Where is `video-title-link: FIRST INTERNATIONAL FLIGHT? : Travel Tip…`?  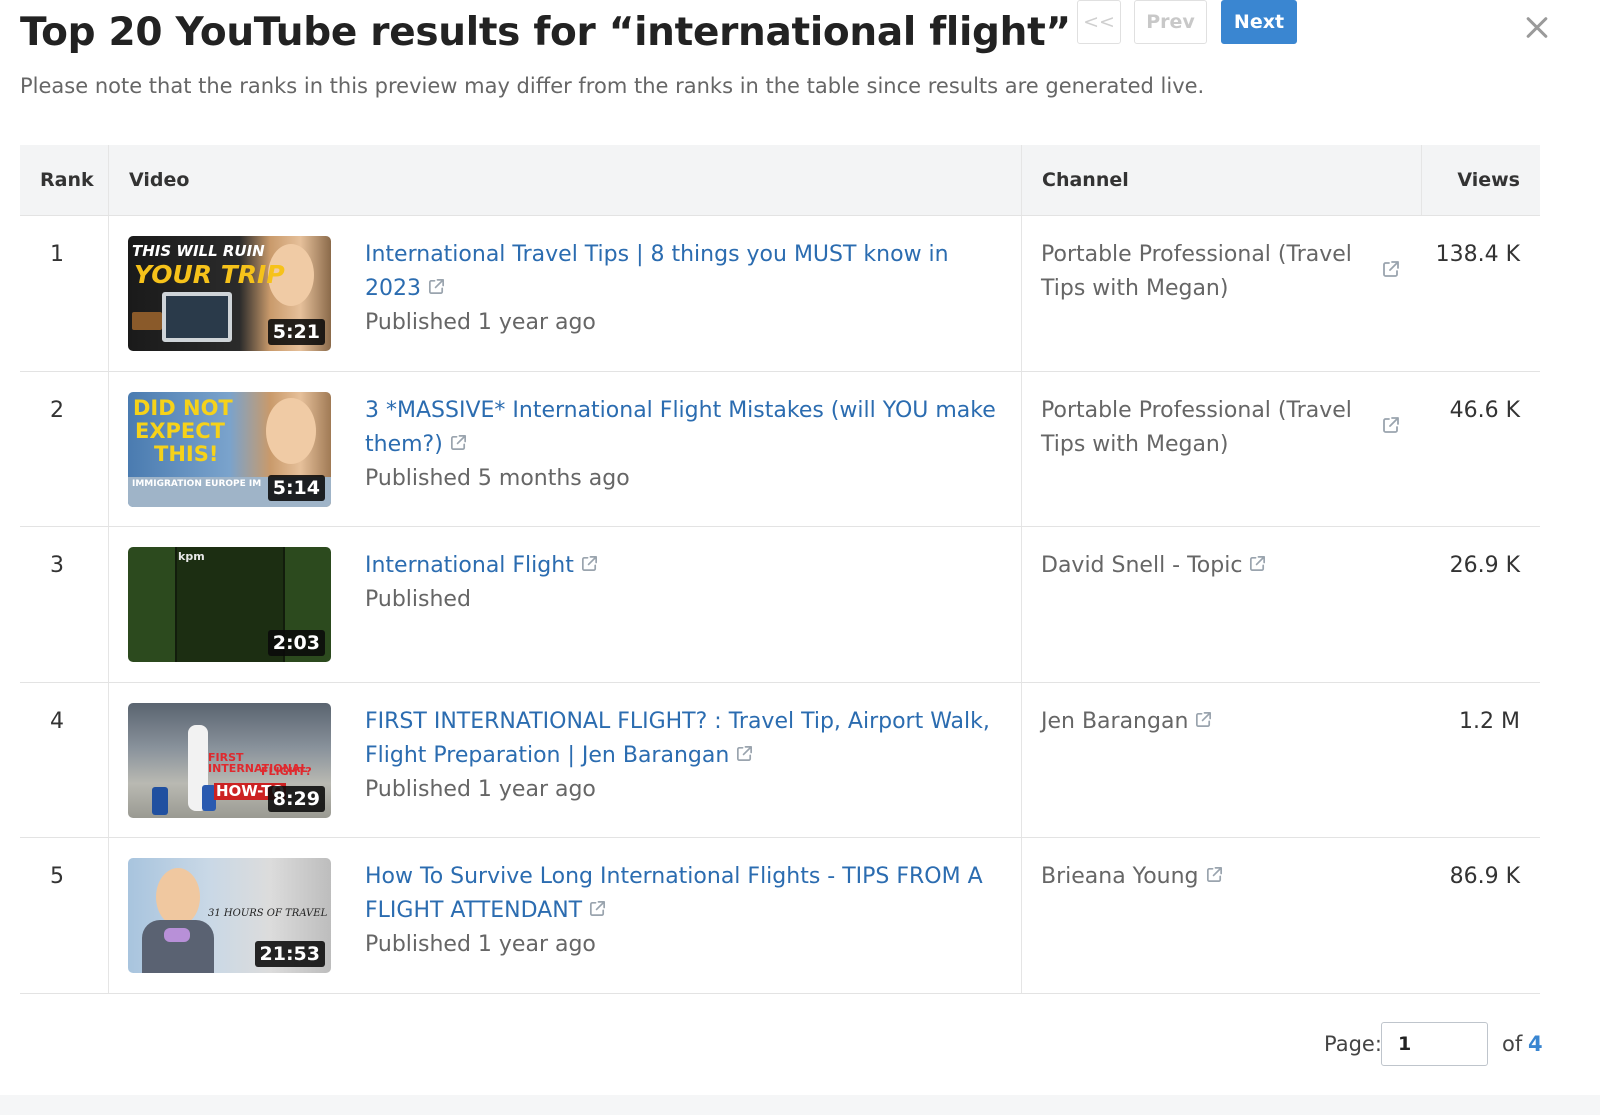 video-title-link: FIRST INTERNATIONAL FLIGHT? : Travel Tip… is located at coordinates (677, 738).